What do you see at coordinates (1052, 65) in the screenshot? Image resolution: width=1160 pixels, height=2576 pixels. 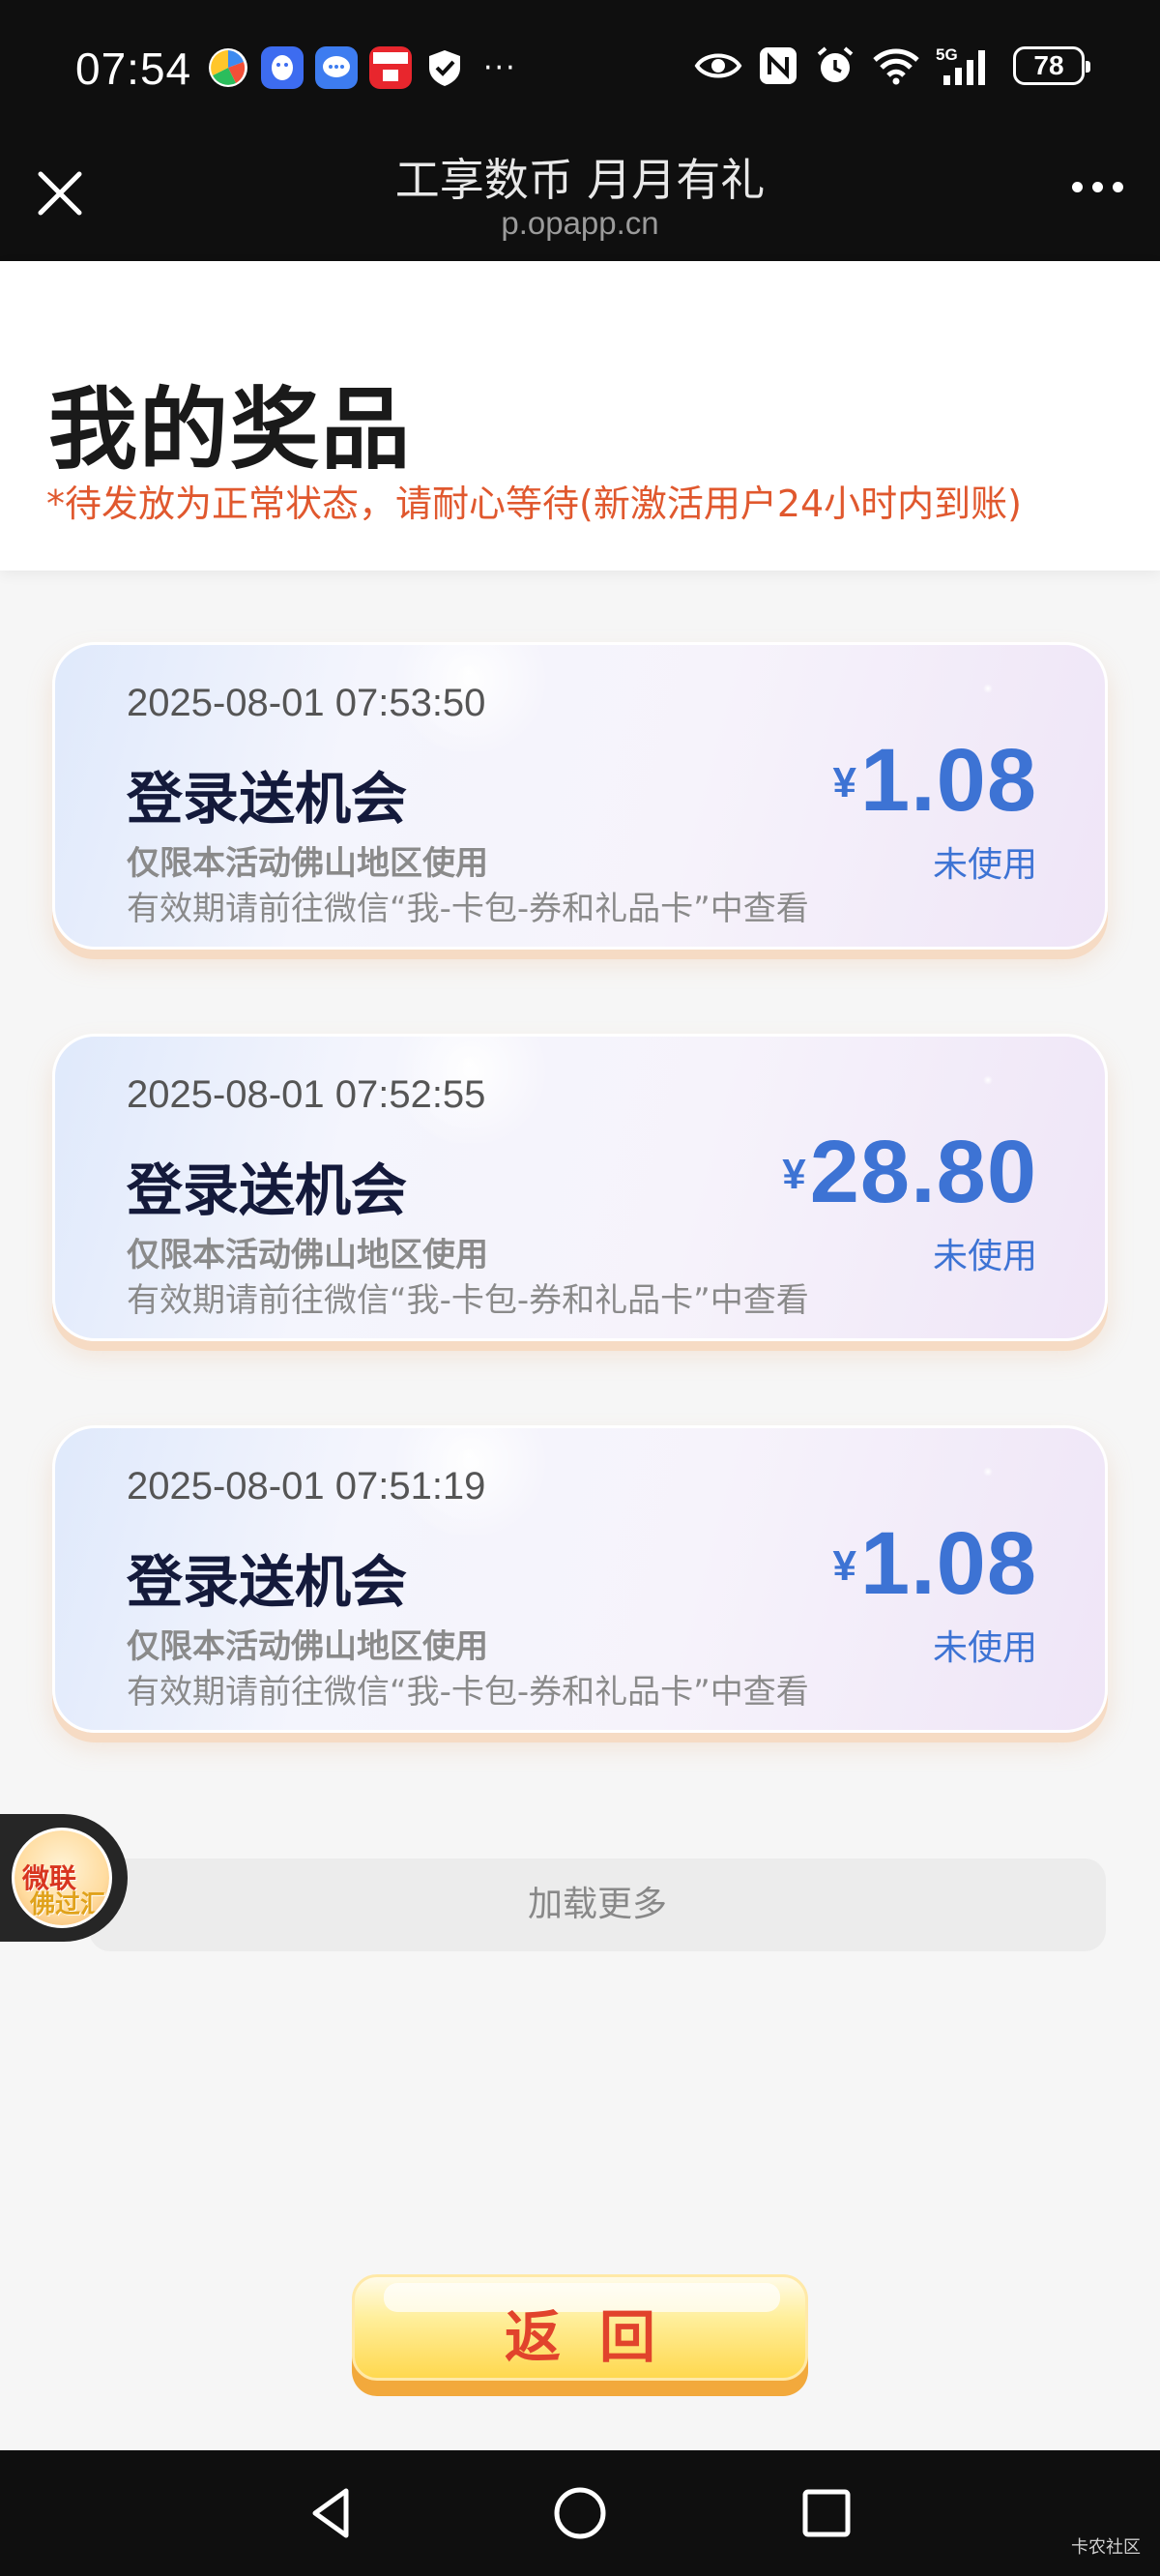 I see `battery-indicator: 78` at bounding box center [1052, 65].